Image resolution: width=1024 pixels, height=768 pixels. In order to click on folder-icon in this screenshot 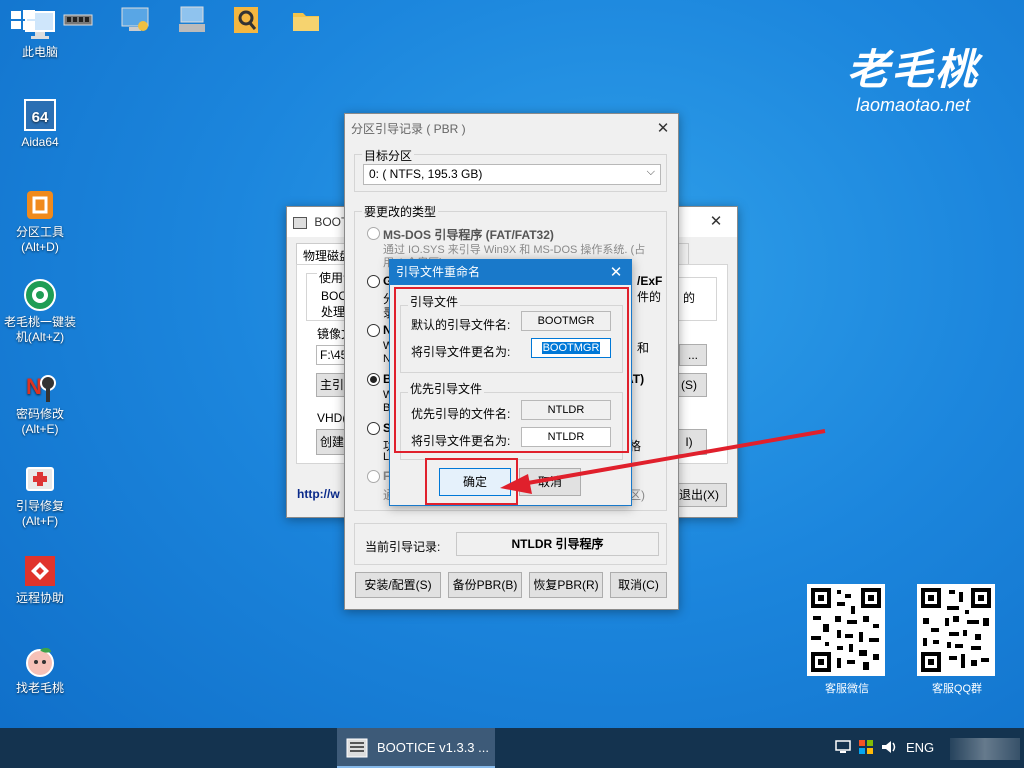, I will do `click(306, 20)`.